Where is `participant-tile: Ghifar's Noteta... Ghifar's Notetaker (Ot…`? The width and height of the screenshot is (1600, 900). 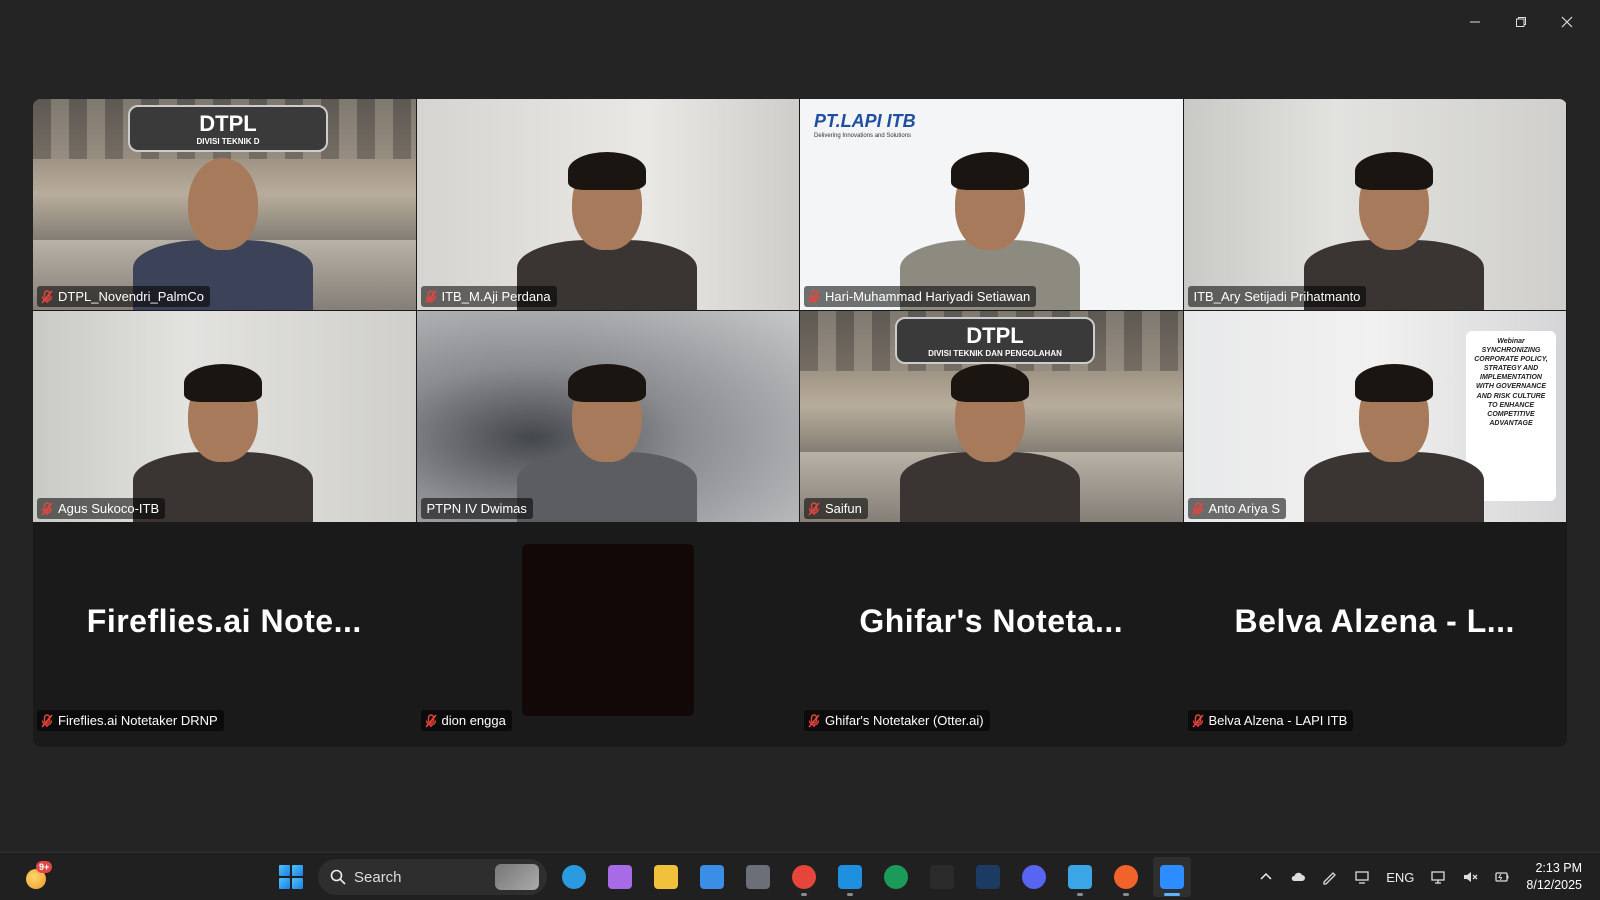
participant-tile: Ghifar's Noteta... Ghifar's Notetaker (Ot… is located at coordinates (991, 628).